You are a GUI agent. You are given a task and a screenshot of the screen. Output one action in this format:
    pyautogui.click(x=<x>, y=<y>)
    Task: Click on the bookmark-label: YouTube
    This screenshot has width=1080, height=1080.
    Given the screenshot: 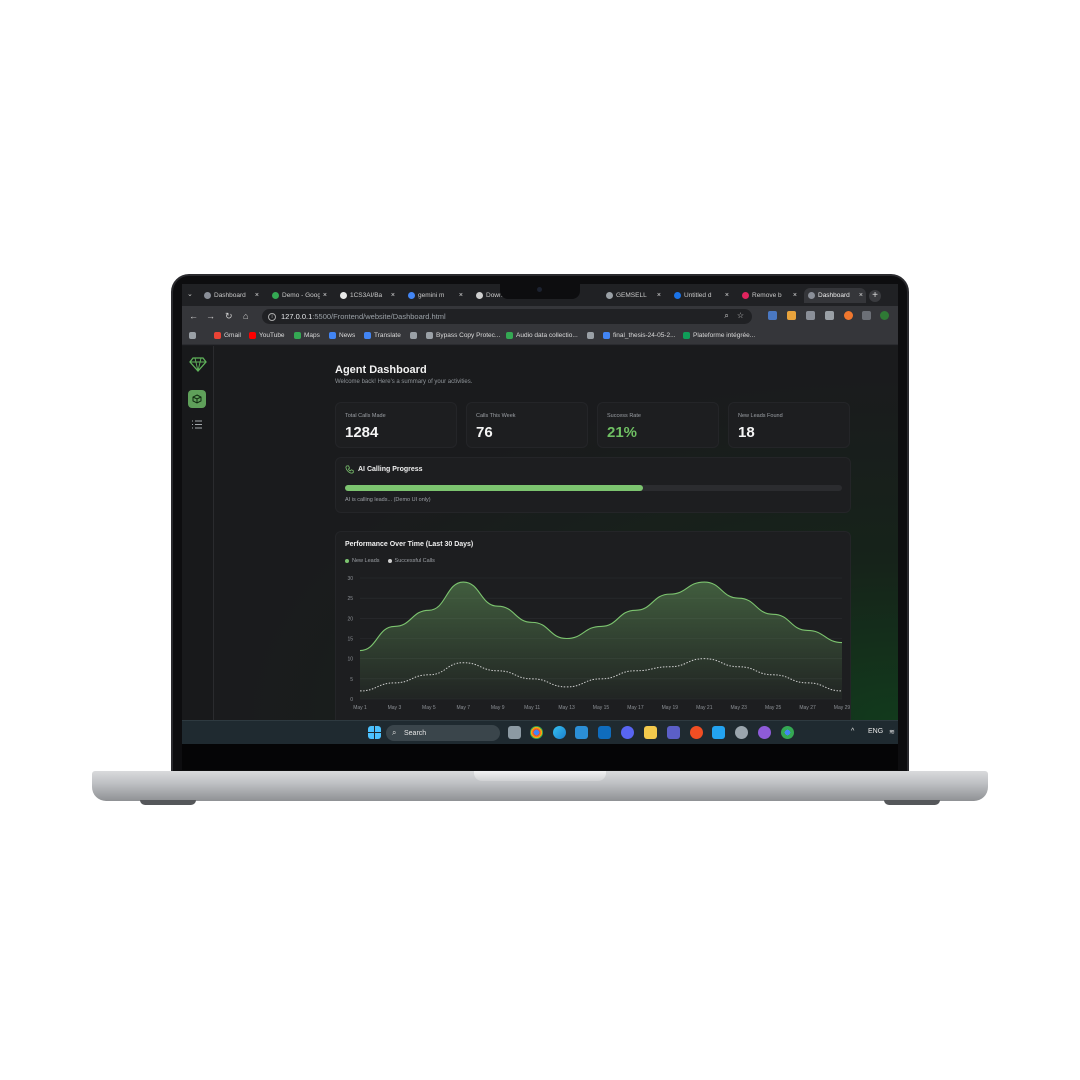 What is the action you would take?
    pyautogui.click(x=272, y=335)
    